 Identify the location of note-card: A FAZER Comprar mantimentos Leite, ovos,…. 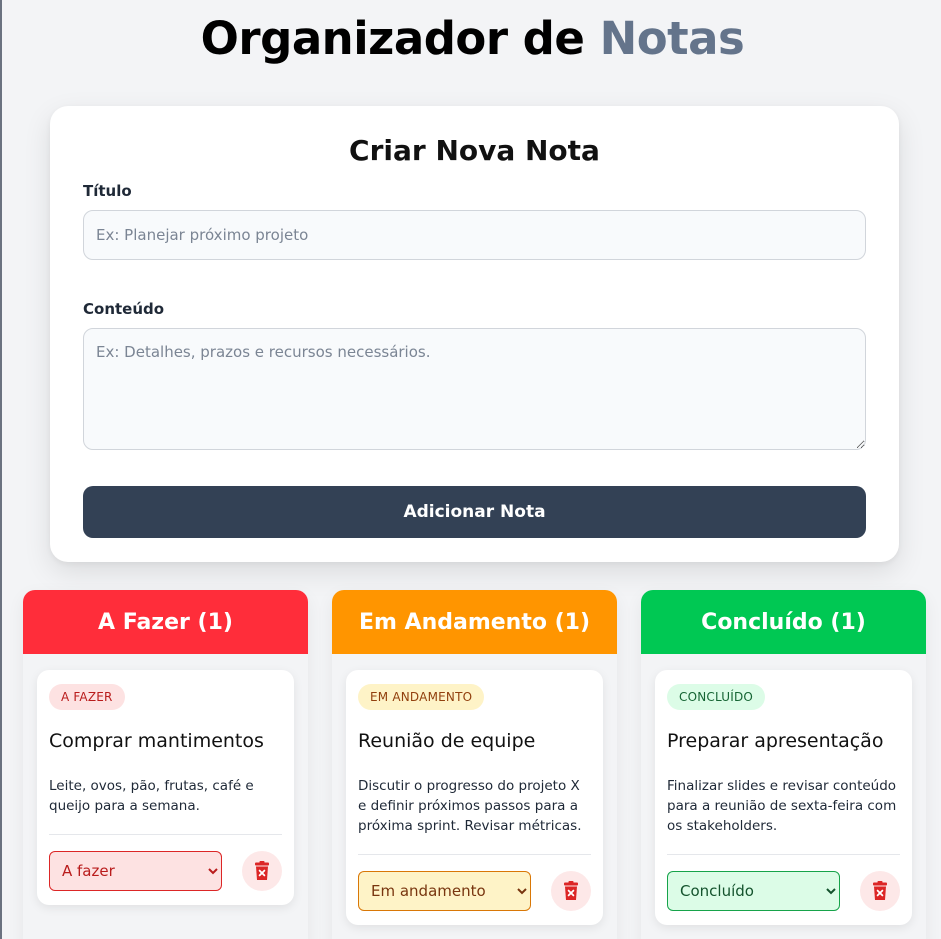
(165, 787).